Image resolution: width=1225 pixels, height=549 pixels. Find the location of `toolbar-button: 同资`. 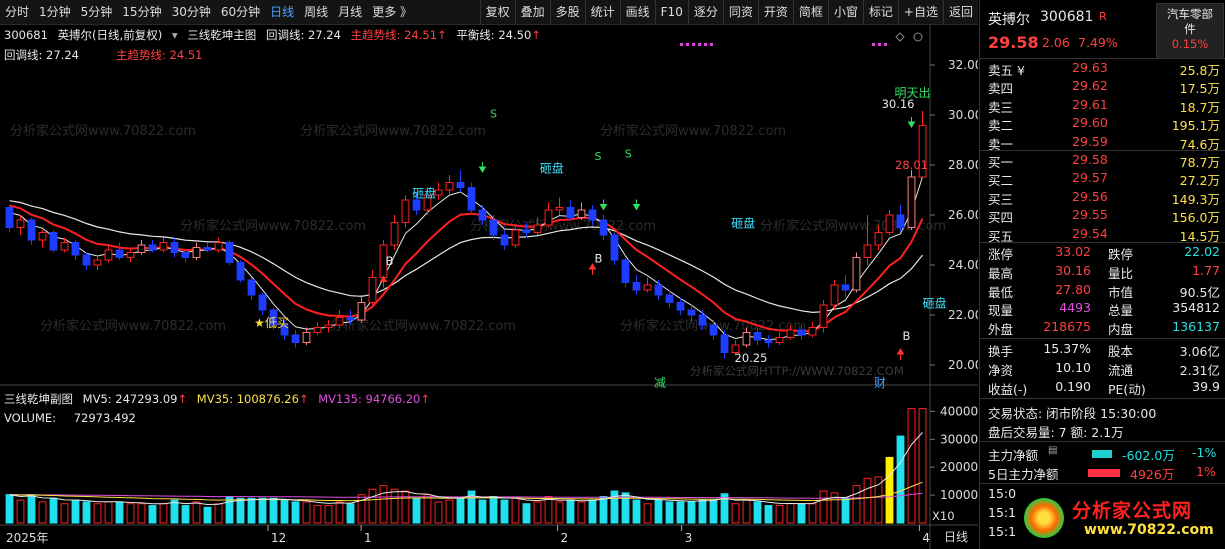

toolbar-button: 同资 is located at coordinates (740, 12).